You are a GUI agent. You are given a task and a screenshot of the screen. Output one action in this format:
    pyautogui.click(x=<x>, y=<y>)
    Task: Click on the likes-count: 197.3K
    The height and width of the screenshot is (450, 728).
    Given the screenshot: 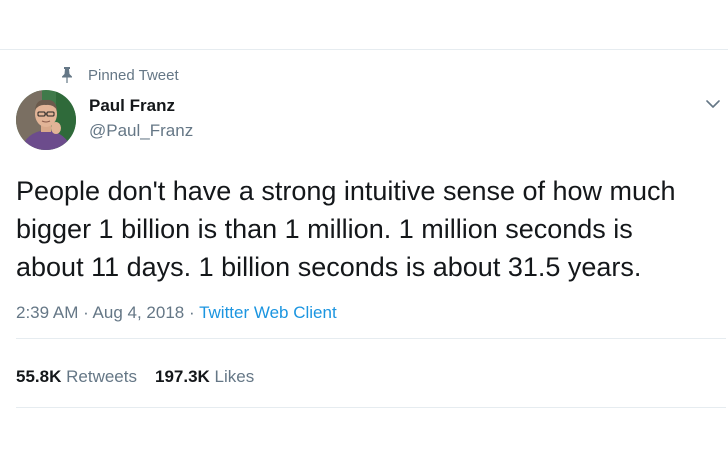 What is the action you would take?
    pyautogui.click(x=182, y=376)
    